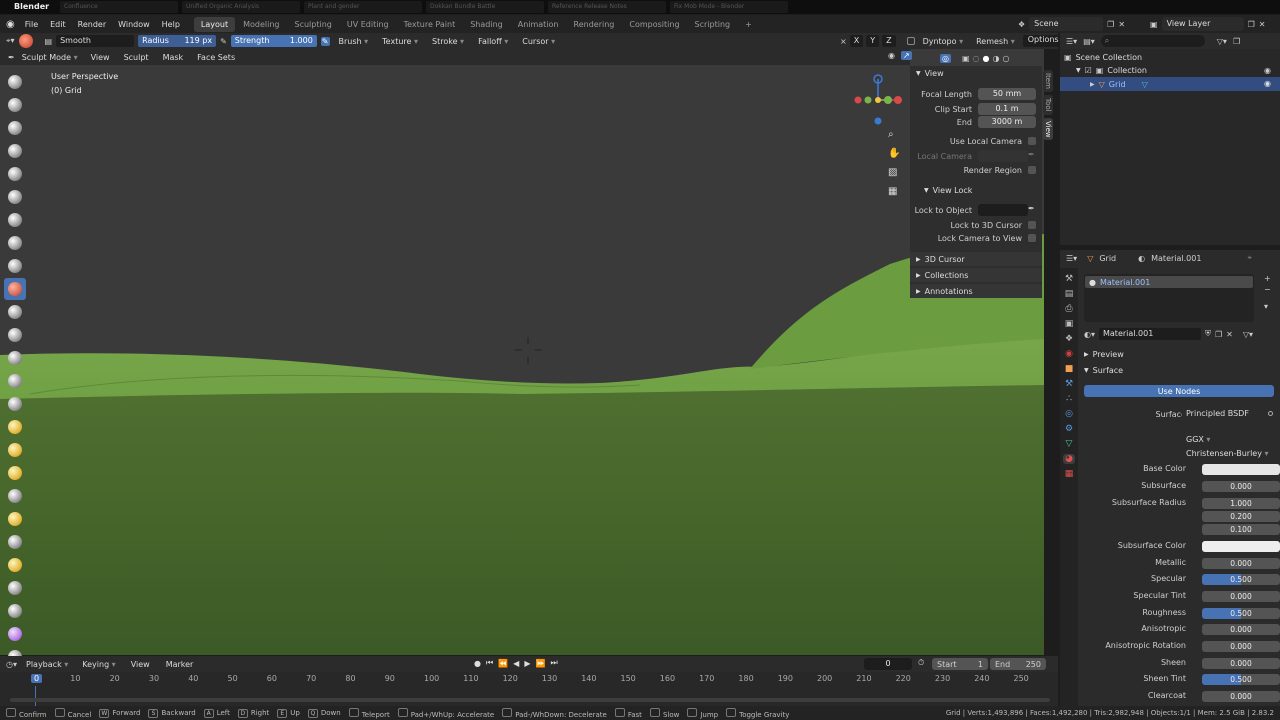 Image resolution: width=1280 pixels, height=720 pixels. What do you see at coordinates (10, 41) in the screenshot?
I see `editor-type-icon: ⌖▾` at bounding box center [10, 41].